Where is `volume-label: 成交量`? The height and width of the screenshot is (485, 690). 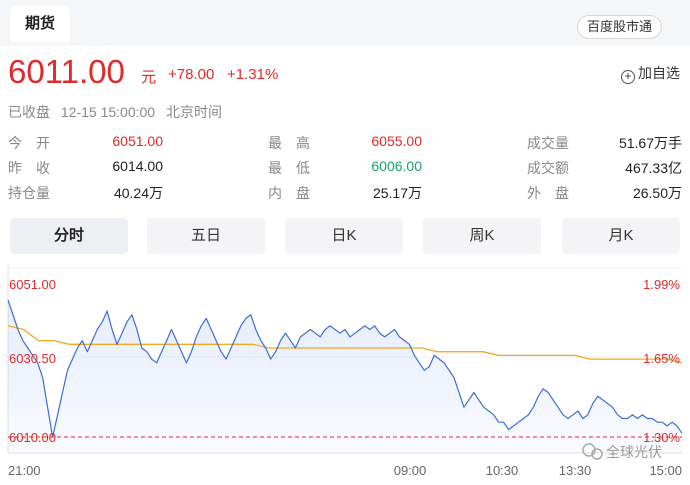
volume-label: 成交量 is located at coordinates (548, 143).